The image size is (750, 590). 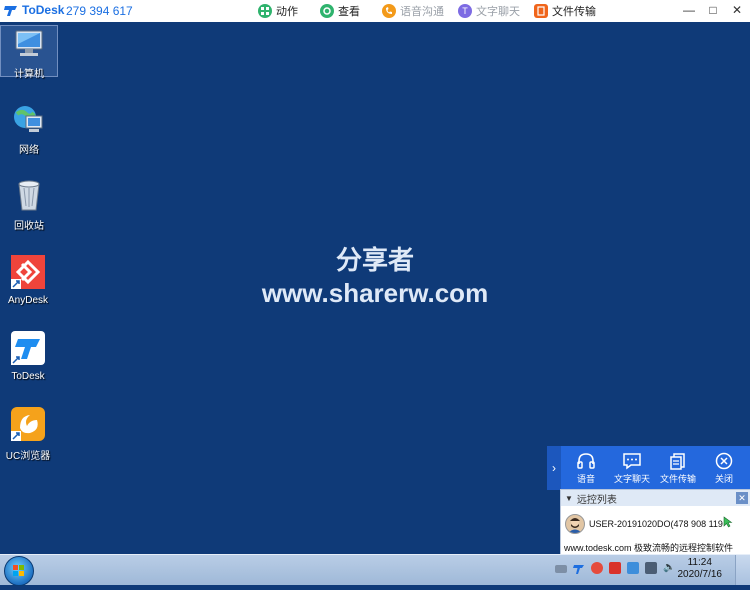 What do you see at coordinates (669, 568) in the screenshot?
I see `volume-icon: 🔈` at bounding box center [669, 568].